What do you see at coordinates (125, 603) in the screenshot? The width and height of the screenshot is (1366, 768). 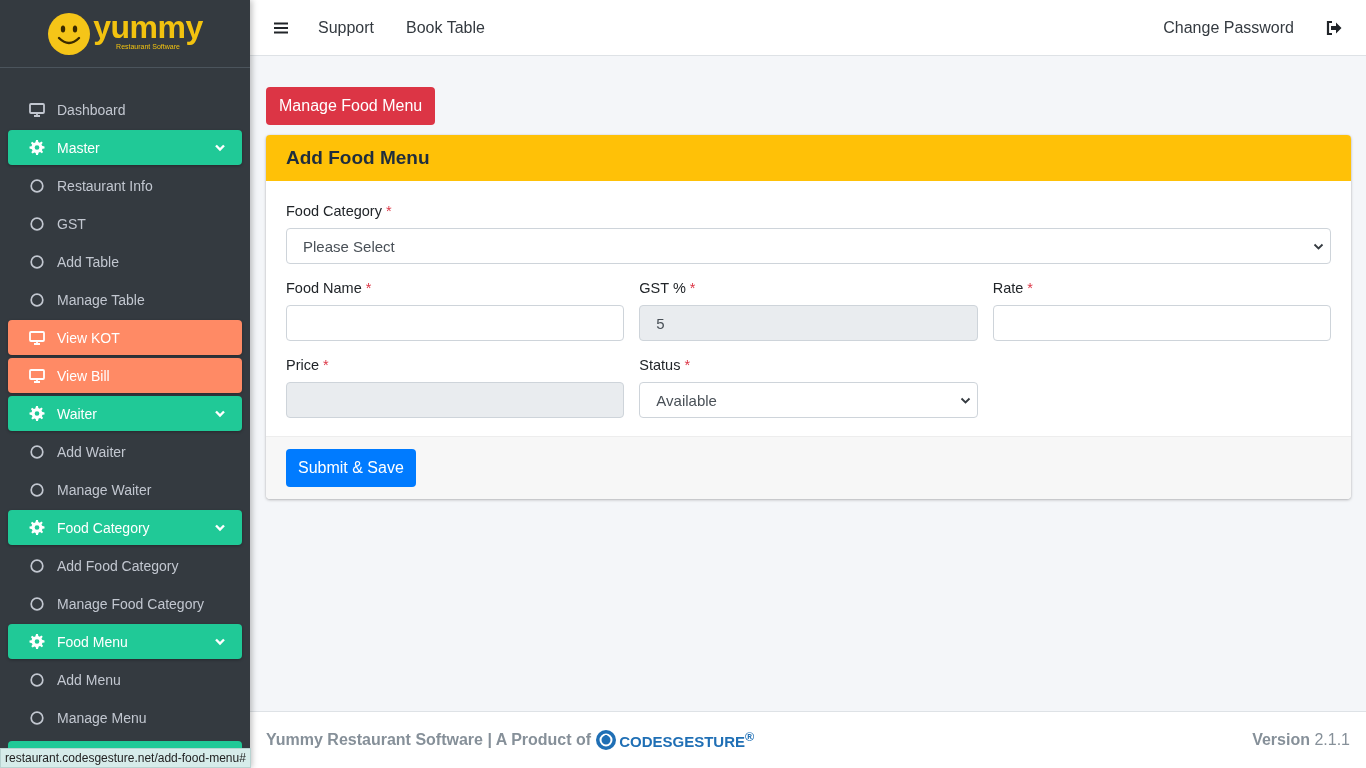 I see `sidebar-subitem: Manage Food Category` at bounding box center [125, 603].